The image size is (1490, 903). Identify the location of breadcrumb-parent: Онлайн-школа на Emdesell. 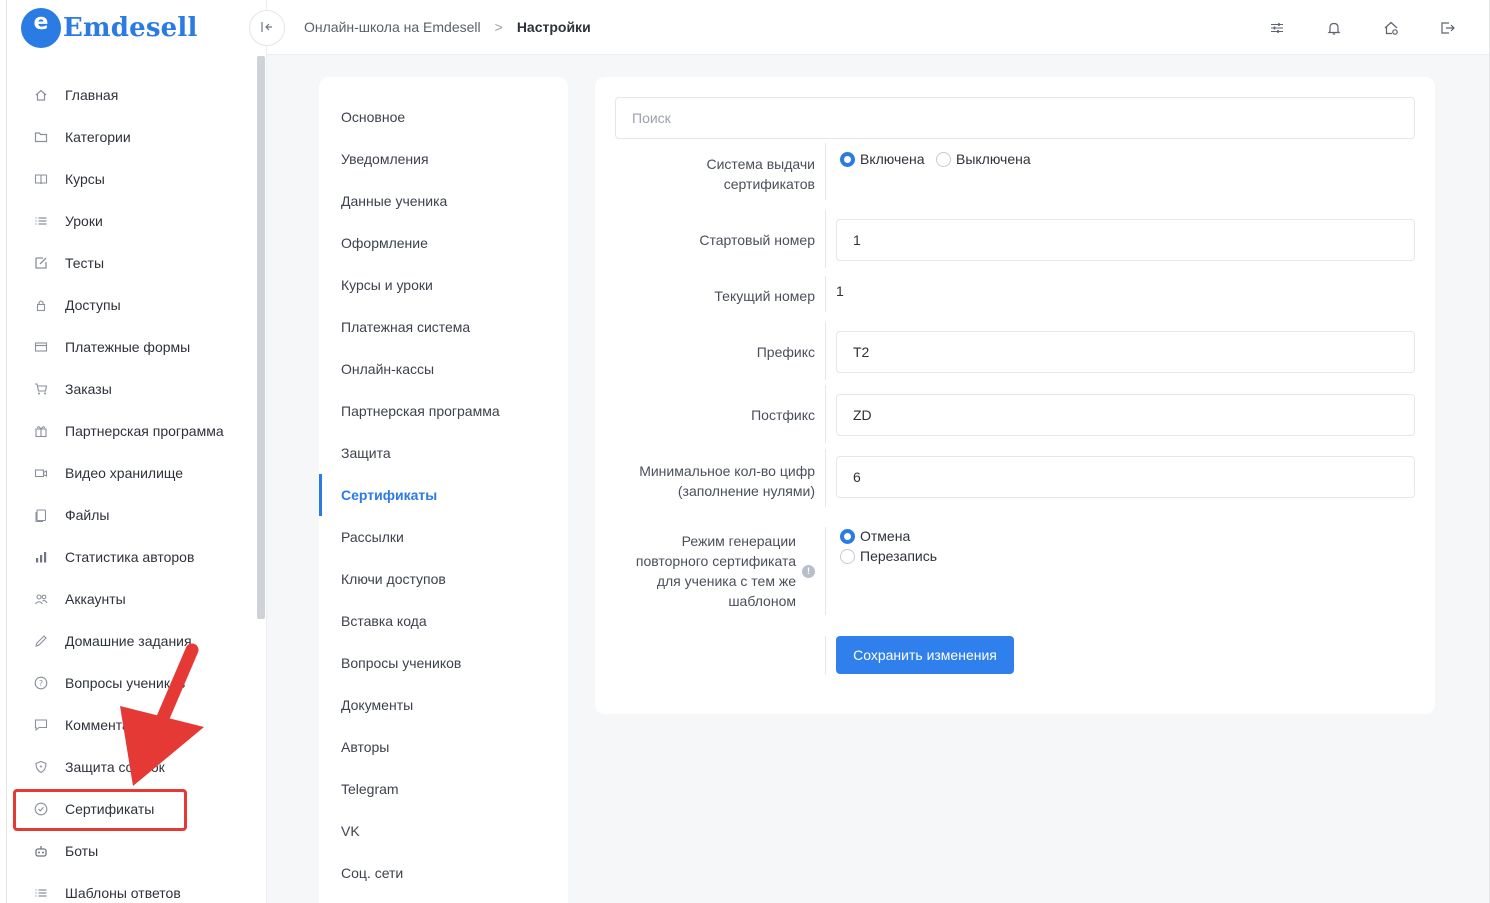
(392, 27).